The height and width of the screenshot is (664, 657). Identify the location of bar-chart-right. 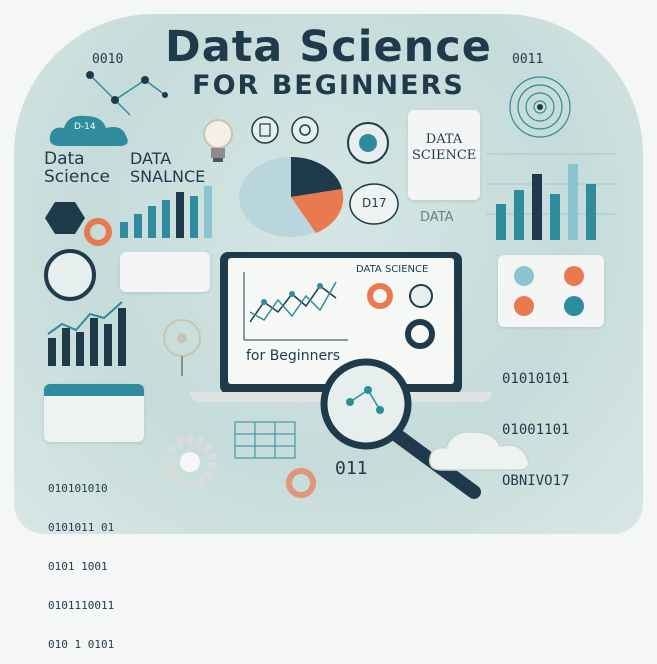
(551, 196).